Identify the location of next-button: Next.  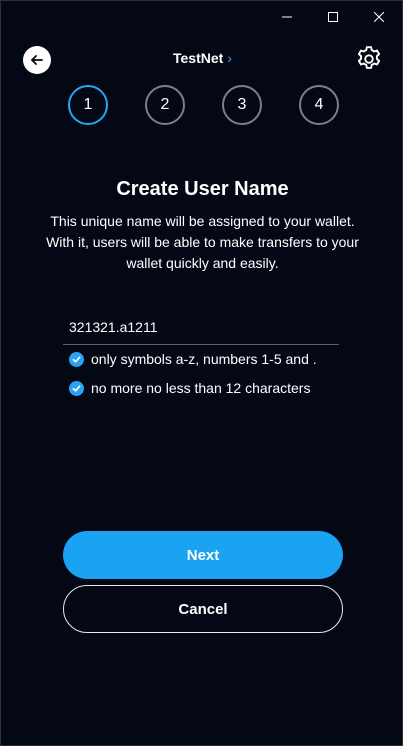
(203, 555).